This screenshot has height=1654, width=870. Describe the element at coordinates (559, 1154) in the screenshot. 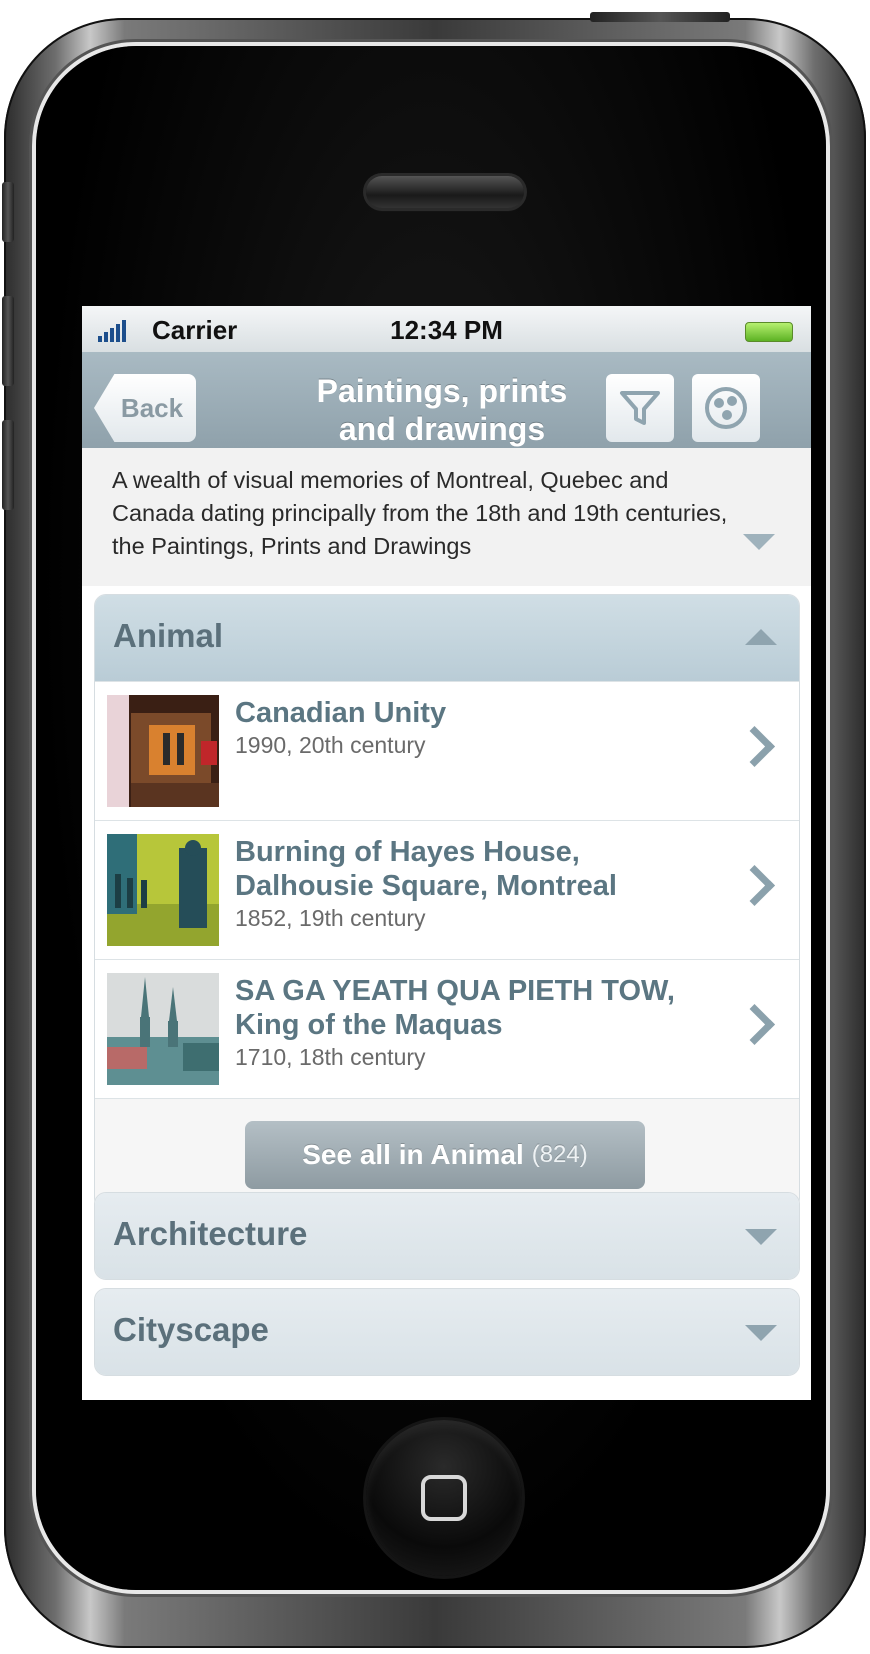

I see `see-all-count: (824)` at that location.